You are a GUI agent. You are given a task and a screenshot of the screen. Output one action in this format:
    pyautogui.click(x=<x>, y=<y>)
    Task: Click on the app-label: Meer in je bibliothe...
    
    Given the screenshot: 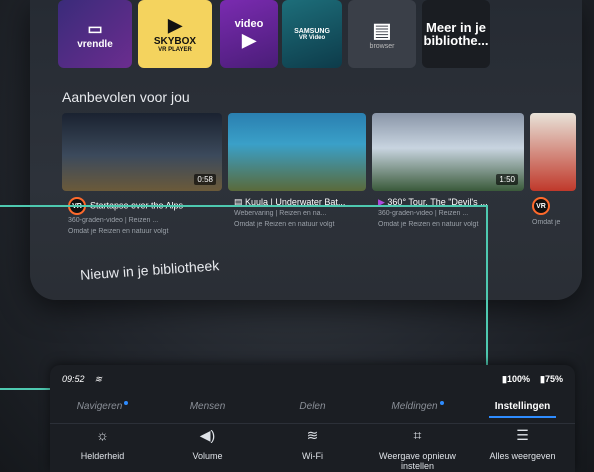 What is the action you would take?
    pyautogui.click(x=456, y=34)
    